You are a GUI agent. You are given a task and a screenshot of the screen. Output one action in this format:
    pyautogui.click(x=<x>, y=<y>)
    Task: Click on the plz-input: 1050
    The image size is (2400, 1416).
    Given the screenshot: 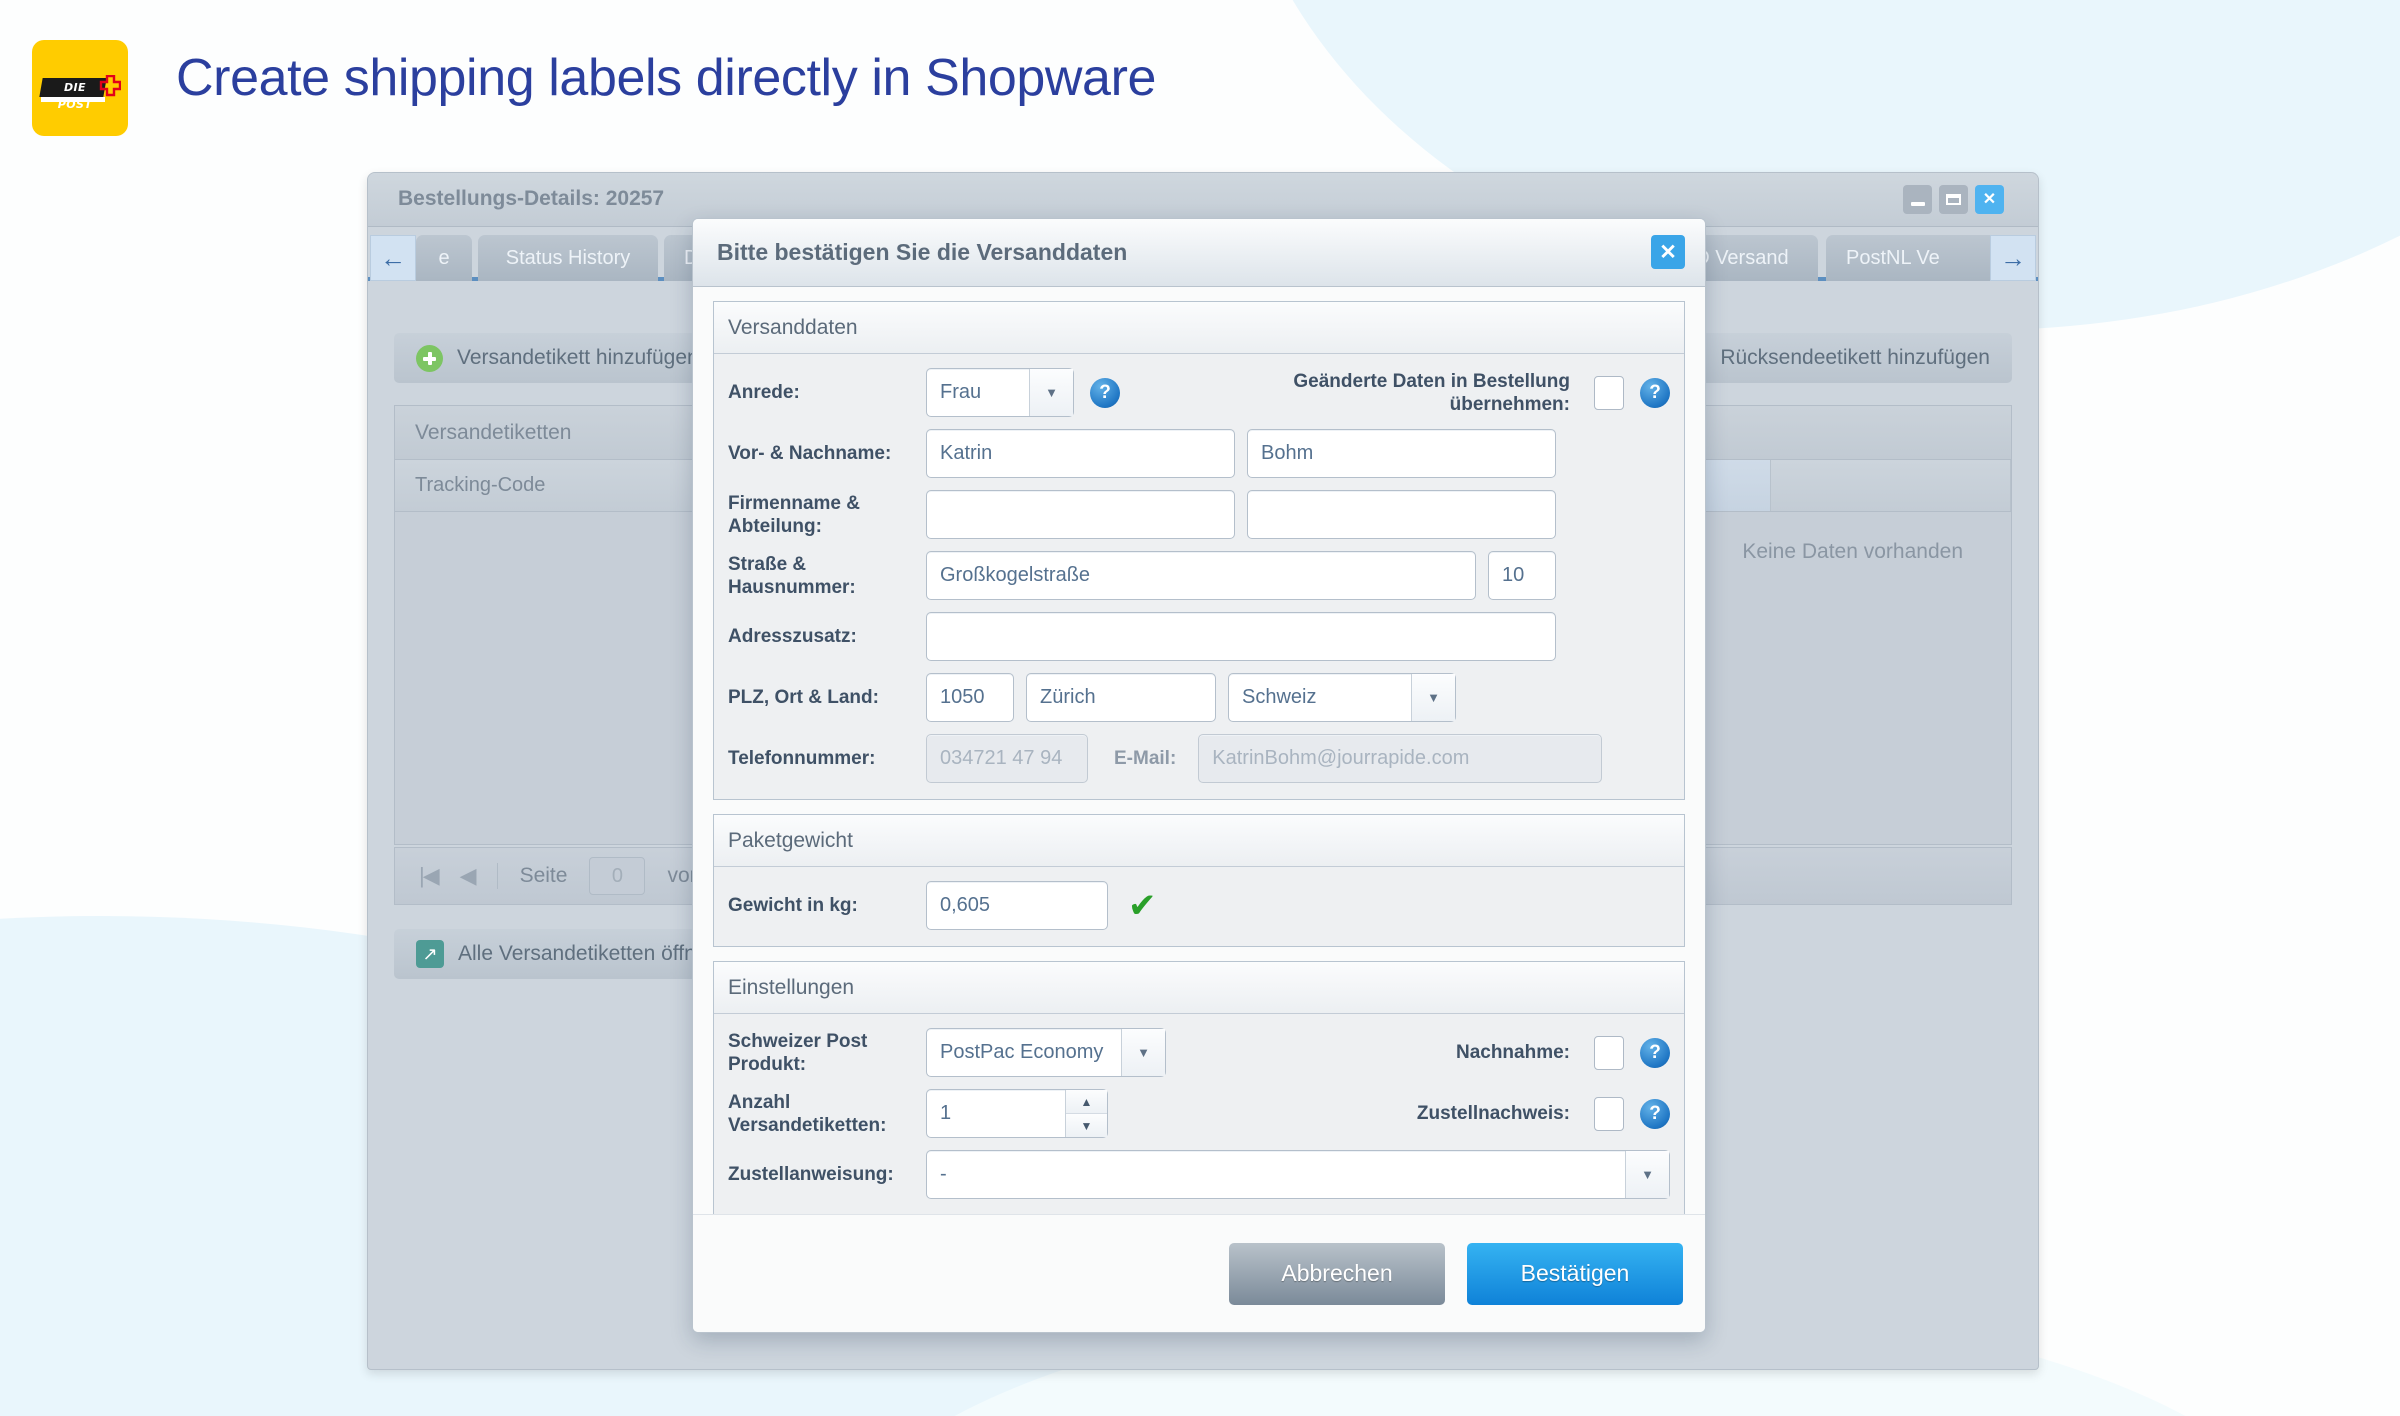 What is the action you would take?
    pyautogui.click(x=970, y=697)
    